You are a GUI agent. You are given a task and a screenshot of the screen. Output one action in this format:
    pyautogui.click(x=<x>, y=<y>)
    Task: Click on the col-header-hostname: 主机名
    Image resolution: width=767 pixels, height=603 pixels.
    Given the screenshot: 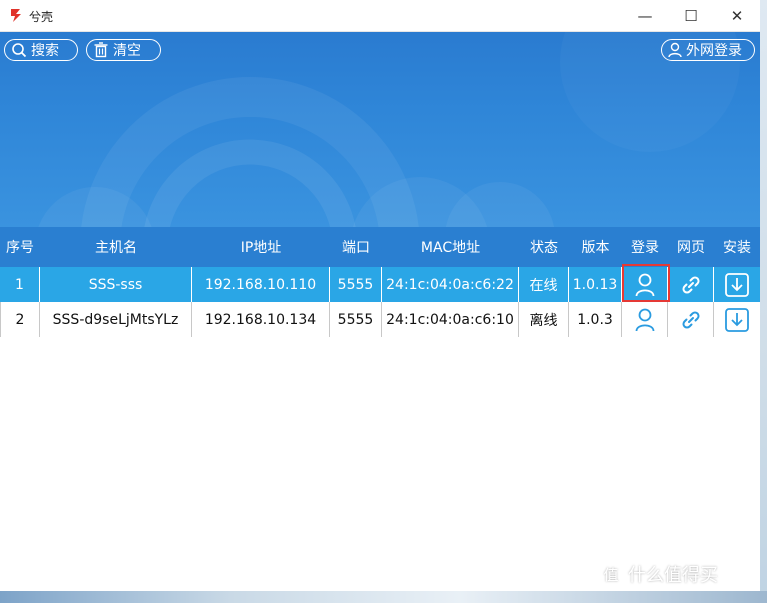 What is the action you would take?
    pyautogui.click(x=116, y=248)
    